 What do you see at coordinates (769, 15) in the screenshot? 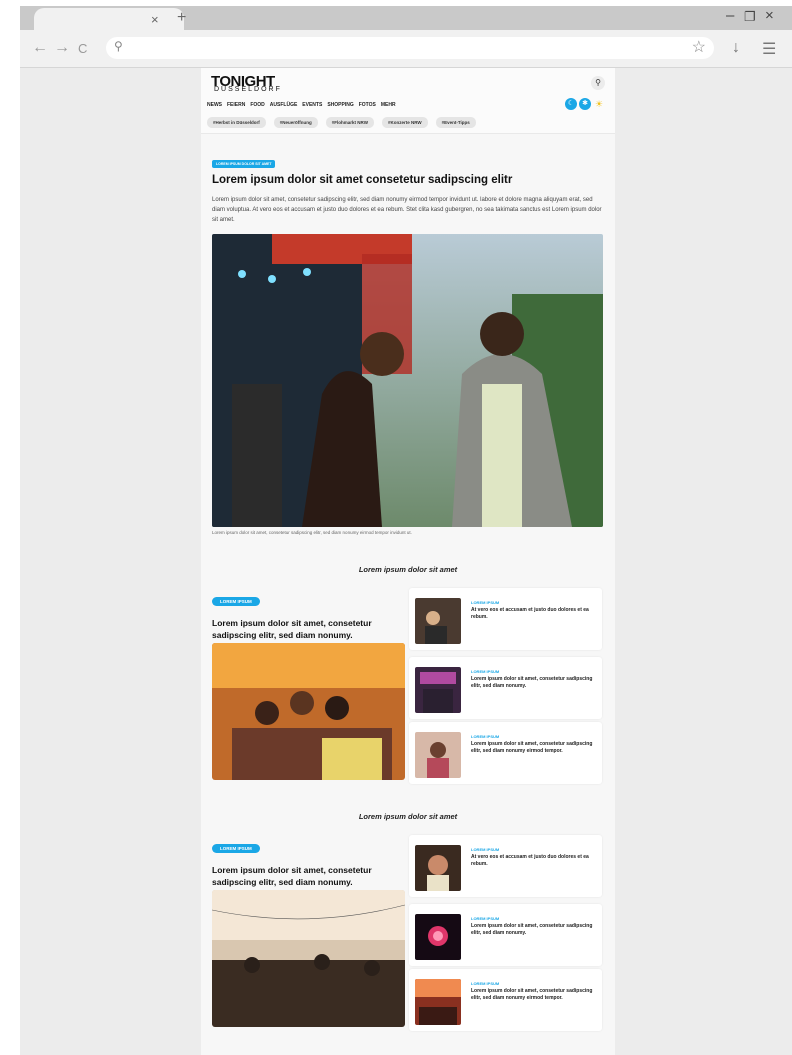
I see `window-close-icon: ×` at bounding box center [769, 15].